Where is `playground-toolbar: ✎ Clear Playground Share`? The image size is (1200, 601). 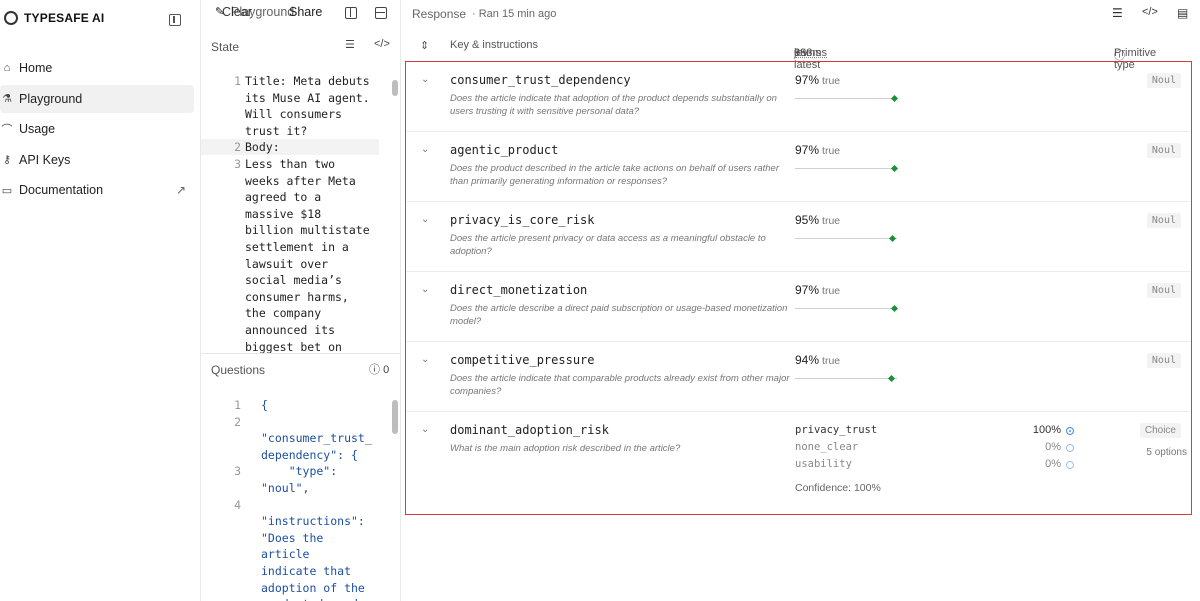
playground-toolbar: ✎ Clear Playground Share is located at coordinates (301, 13).